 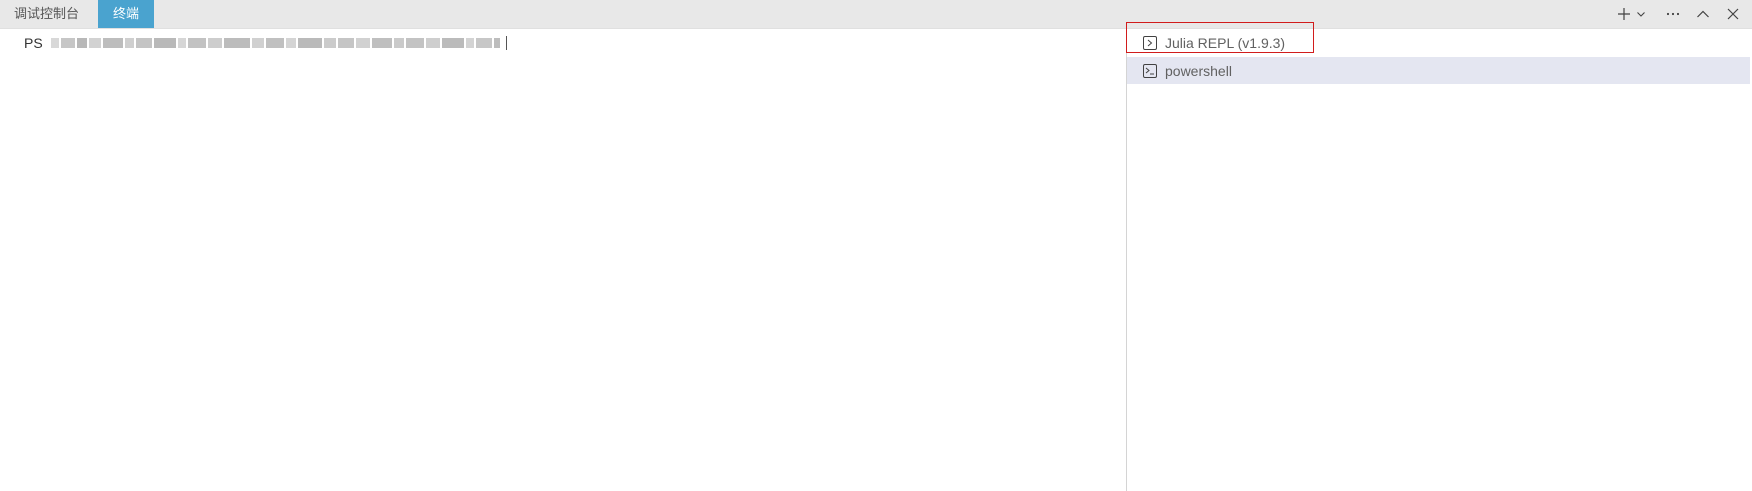 I want to click on redacted-path, so click(x=276, y=43).